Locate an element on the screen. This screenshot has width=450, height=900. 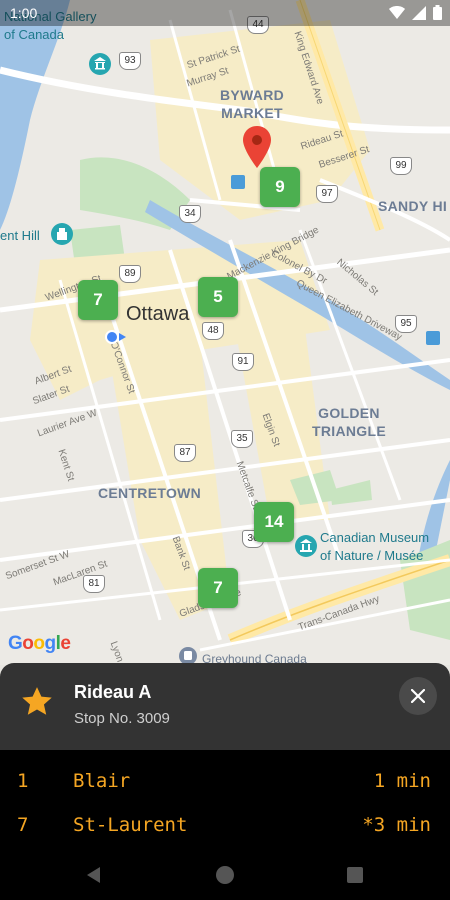
home-button is located at coordinates (225, 875).